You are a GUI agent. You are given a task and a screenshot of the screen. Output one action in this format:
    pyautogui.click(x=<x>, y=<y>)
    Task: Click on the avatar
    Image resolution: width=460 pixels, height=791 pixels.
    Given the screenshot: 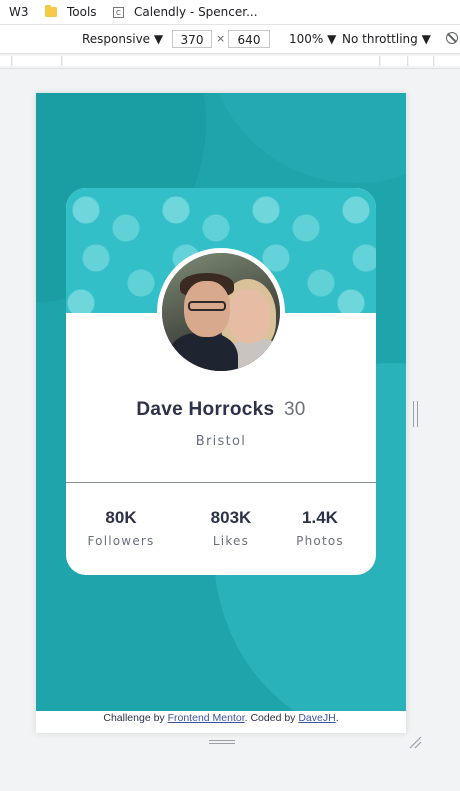 What is the action you would take?
    pyautogui.click(x=221, y=312)
    